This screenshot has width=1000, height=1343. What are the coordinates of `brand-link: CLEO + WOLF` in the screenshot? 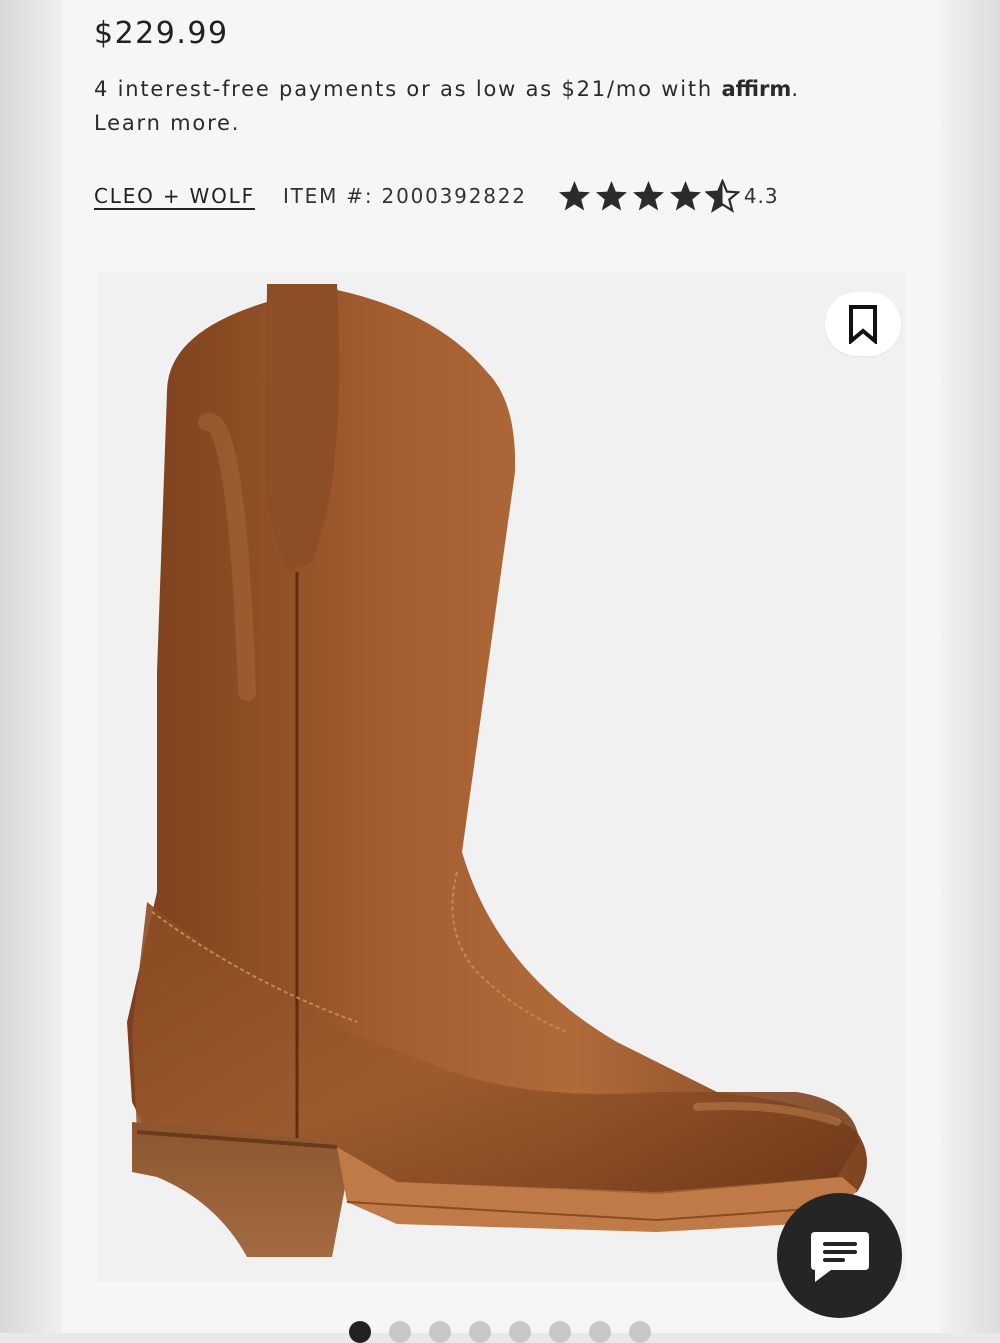 It's located at (174, 196).